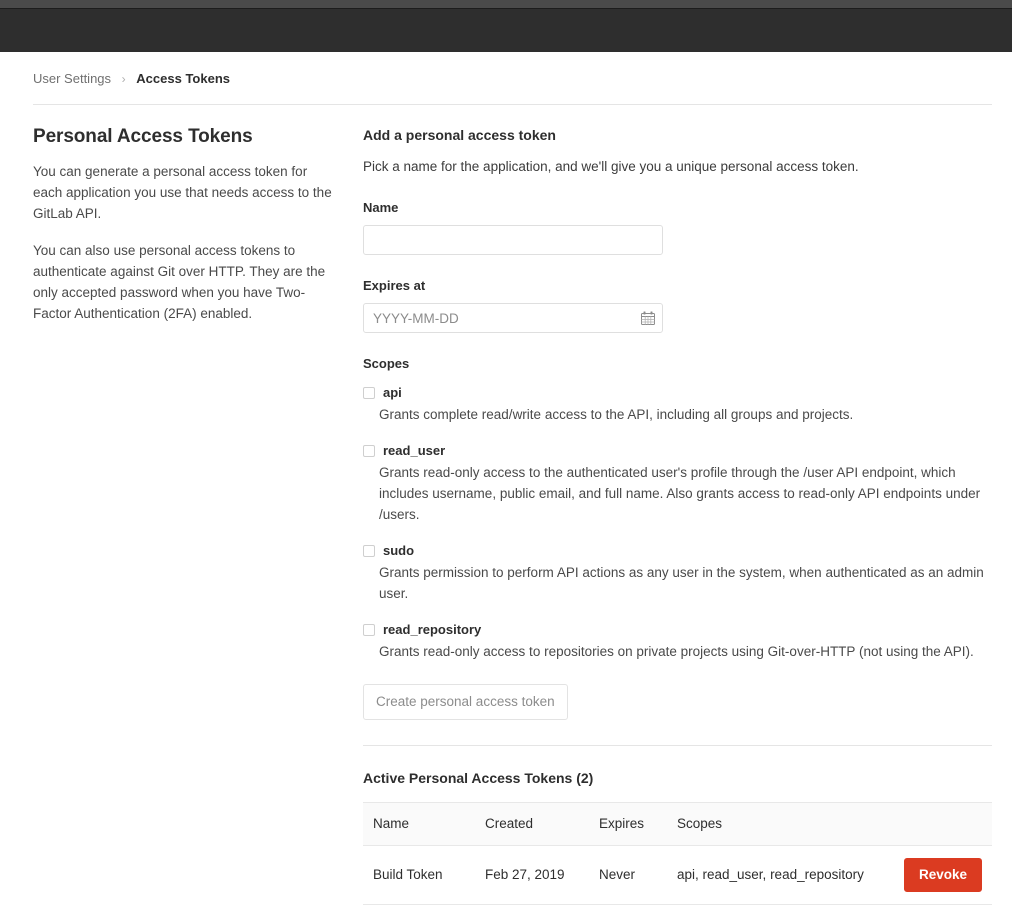 This screenshot has height=905, width=1012. What do you see at coordinates (513, 240) in the screenshot?
I see `name-input` at bounding box center [513, 240].